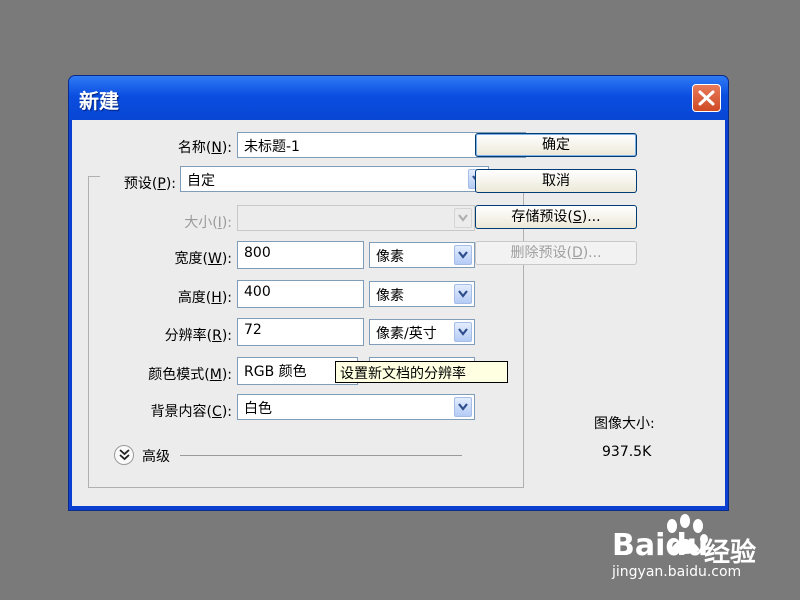 This screenshot has width=800, height=600. What do you see at coordinates (275, 372) in the screenshot?
I see `color-mode-value: RGB 颜色` at bounding box center [275, 372].